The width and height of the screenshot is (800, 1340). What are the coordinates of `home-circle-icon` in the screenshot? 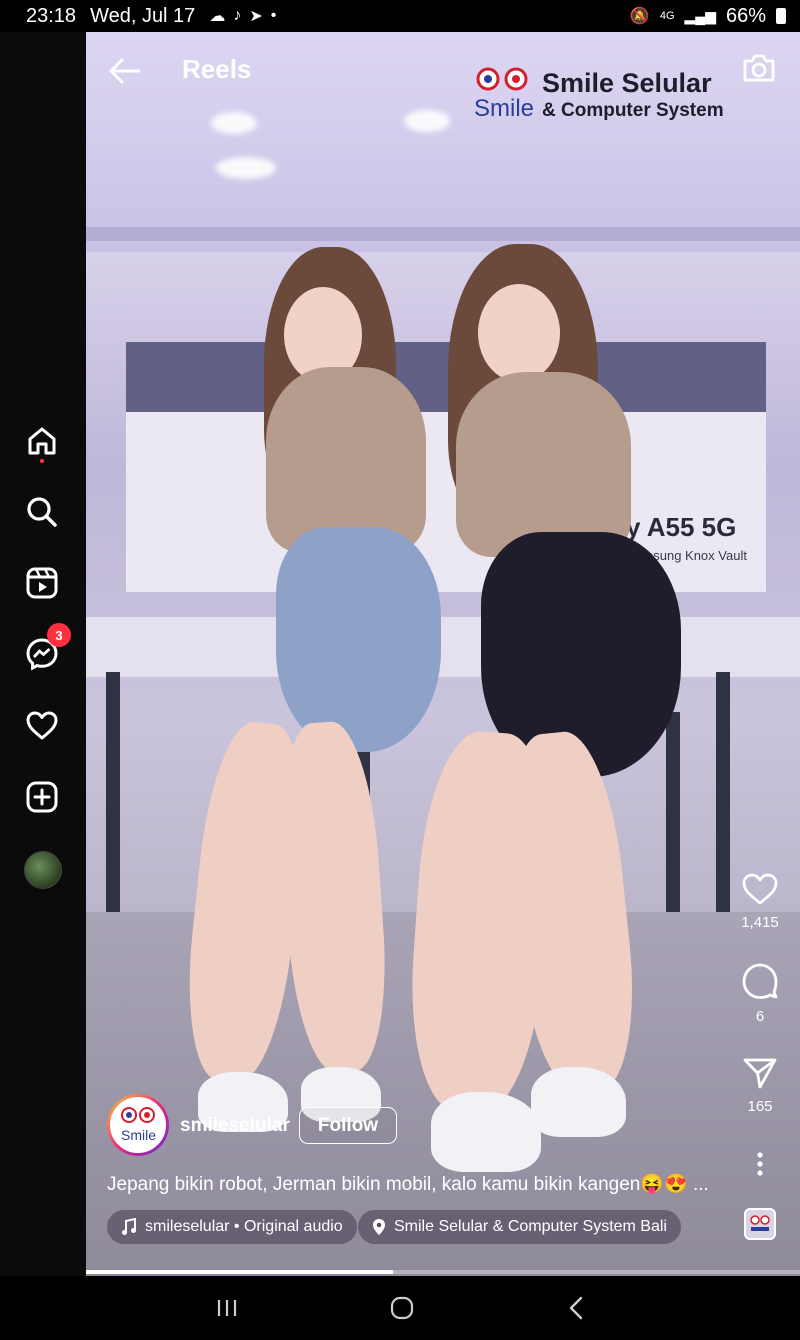 It's located at (402, 1308).